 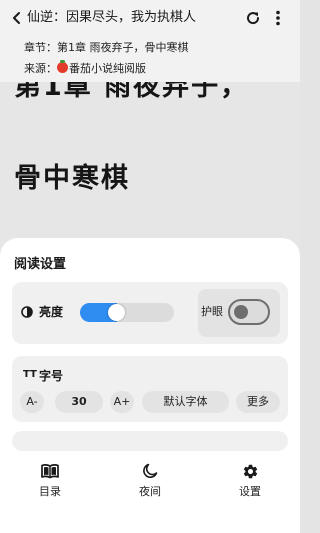 What do you see at coordinates (112, 17) in the screenshot?
I see `book-title: 仙逆：因果尽头，我为执棋人` at bounding box center [112, 17].